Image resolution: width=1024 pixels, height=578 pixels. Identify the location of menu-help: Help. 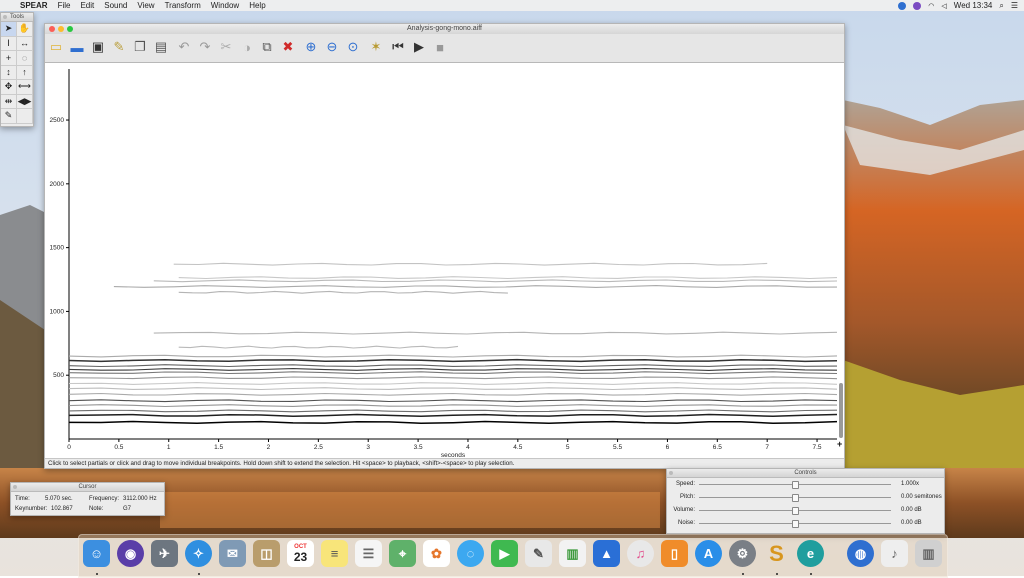
(257, 5).